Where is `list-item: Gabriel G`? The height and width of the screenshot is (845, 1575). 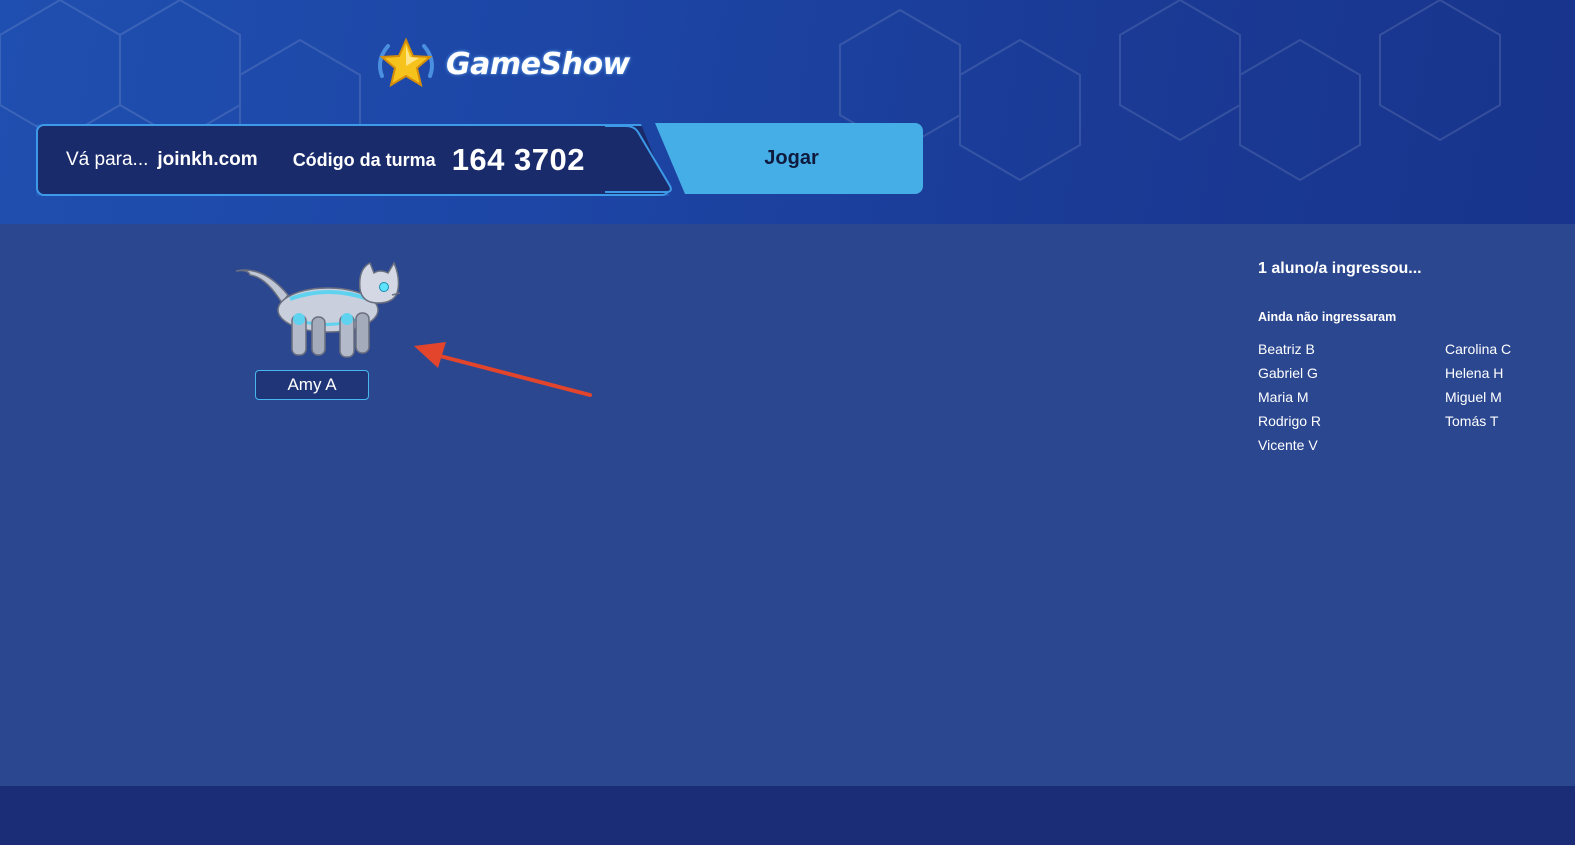 list-item: Gabriel G is located at coordinates (1288, 373).